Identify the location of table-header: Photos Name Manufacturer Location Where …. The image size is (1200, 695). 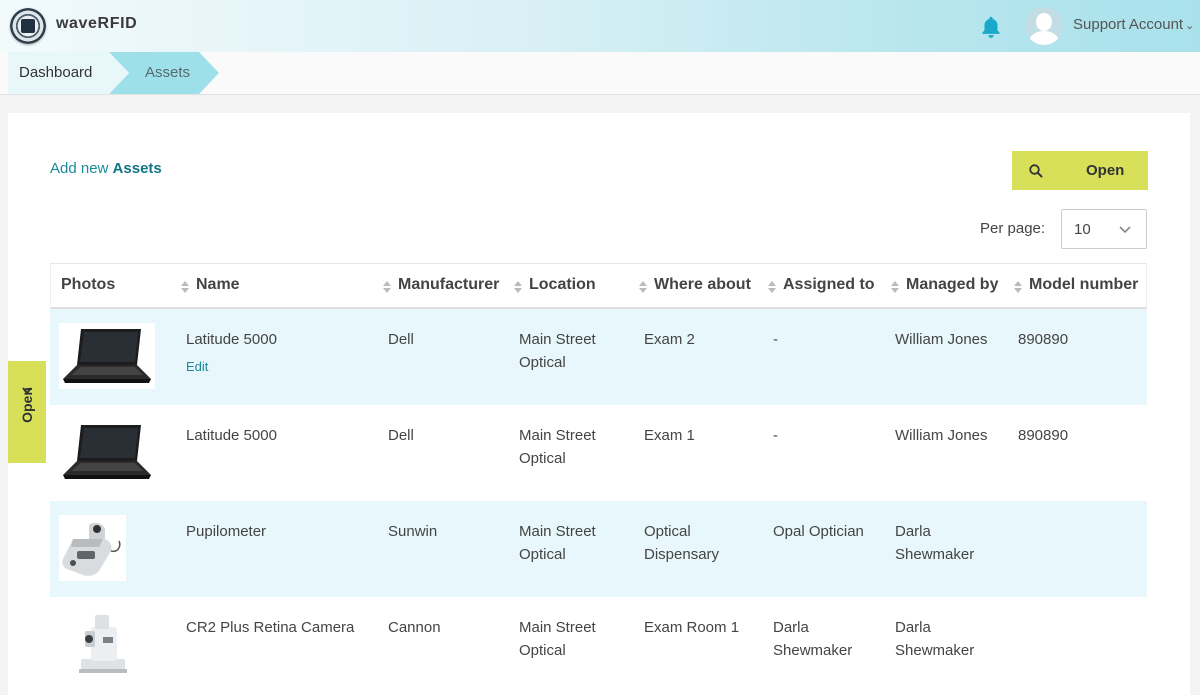
(598, 286).